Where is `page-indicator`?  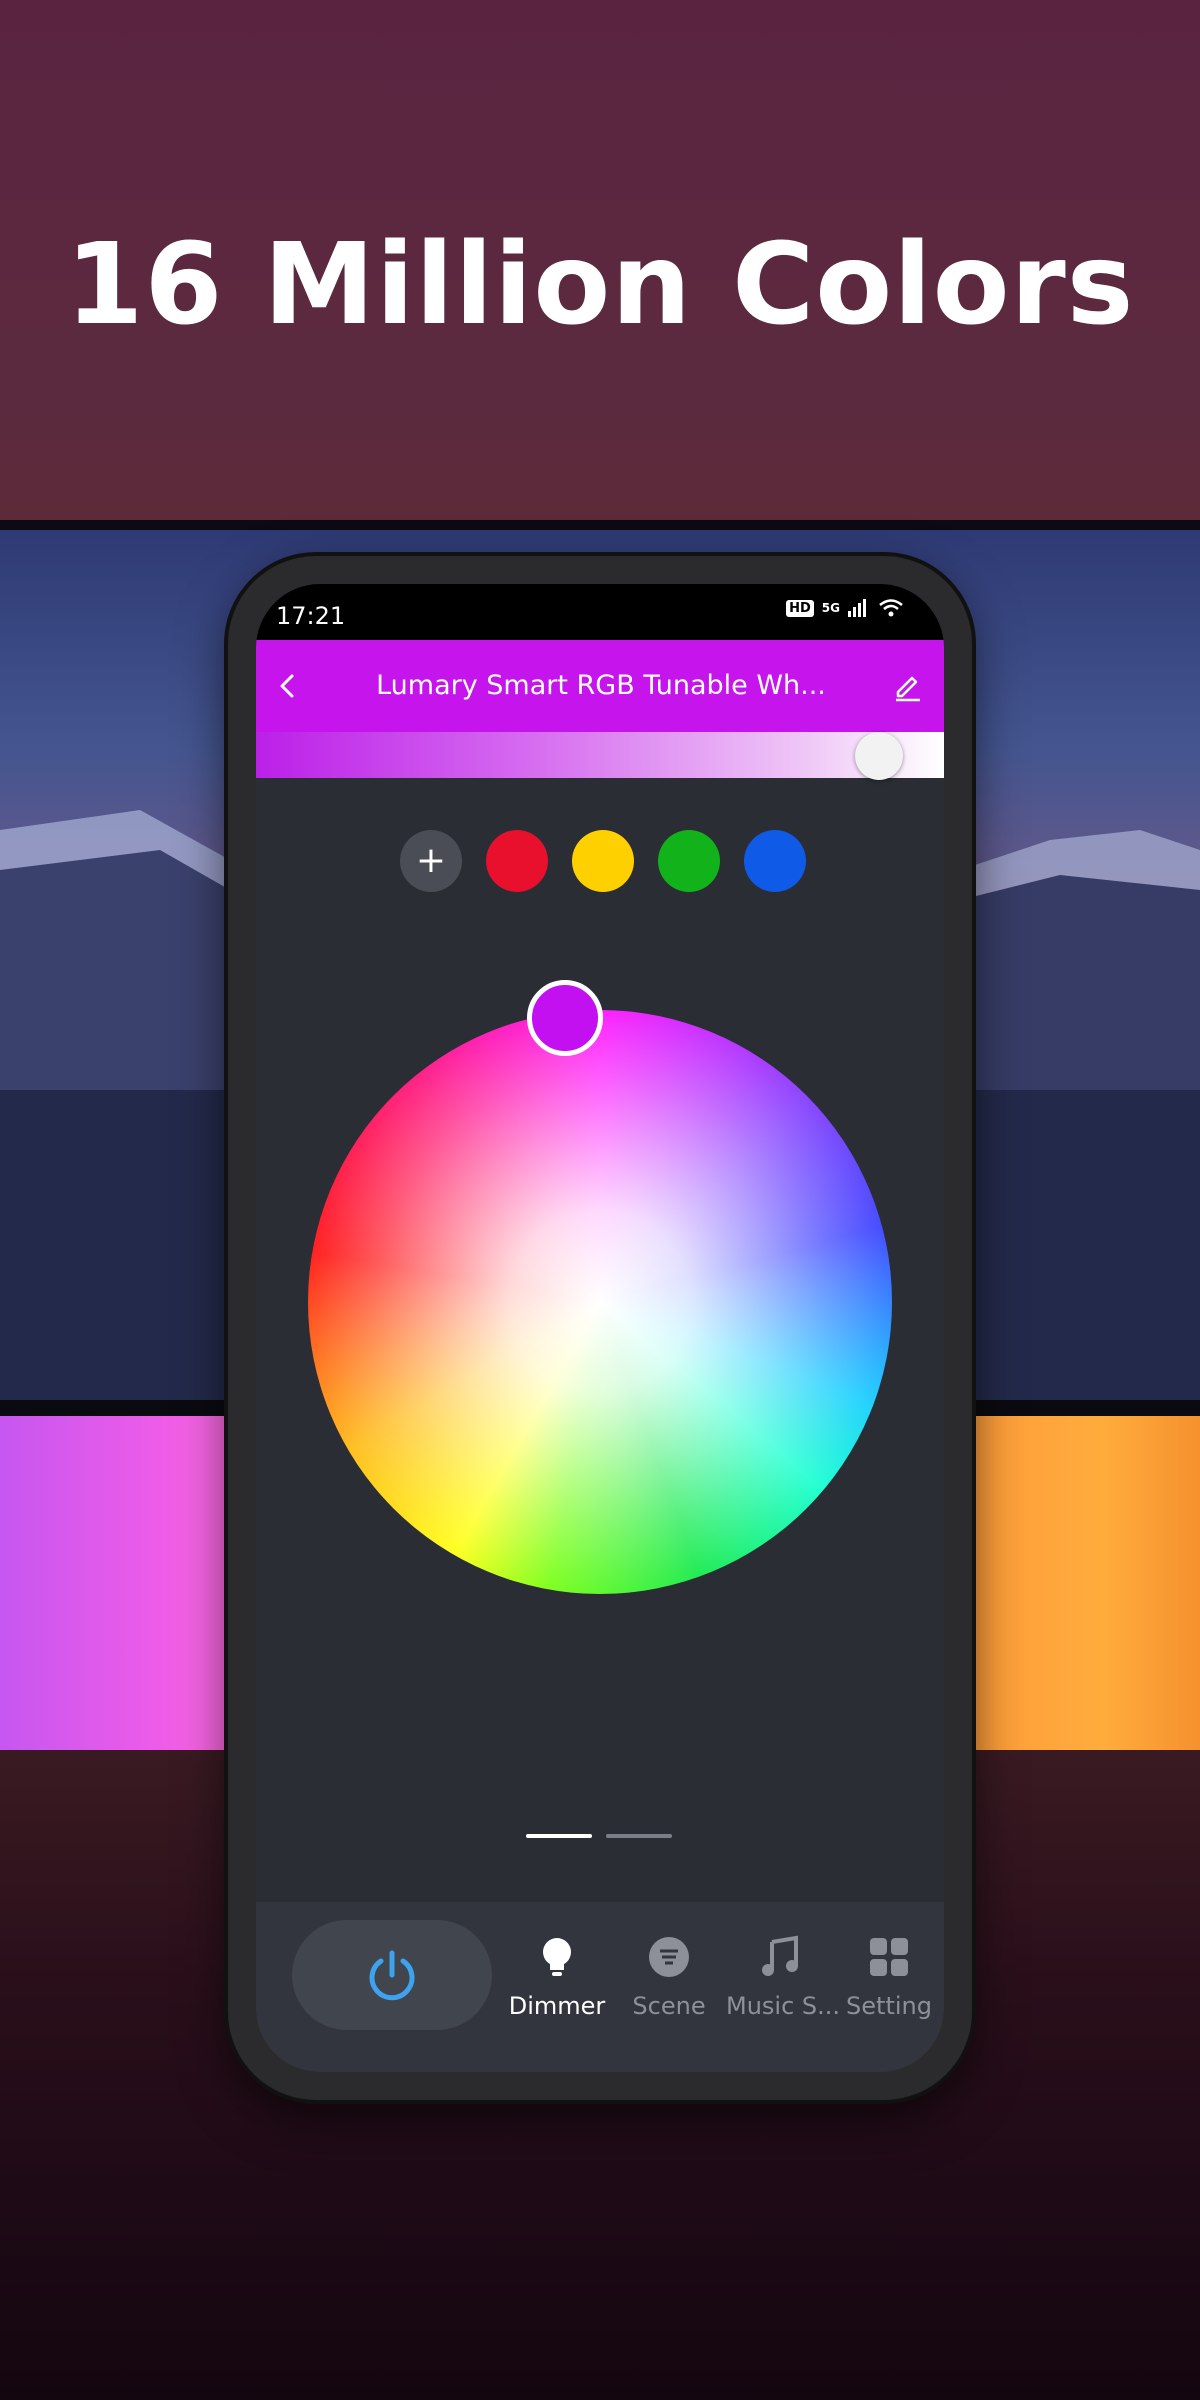 page-indicator is located at coordinates (599, 1836).